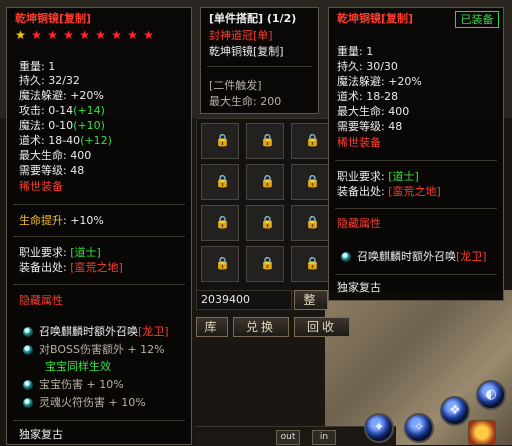 Image resolution: width=512 pixels, height=446 pixels. I want to click on sort-button: 整, so click(311, 300).